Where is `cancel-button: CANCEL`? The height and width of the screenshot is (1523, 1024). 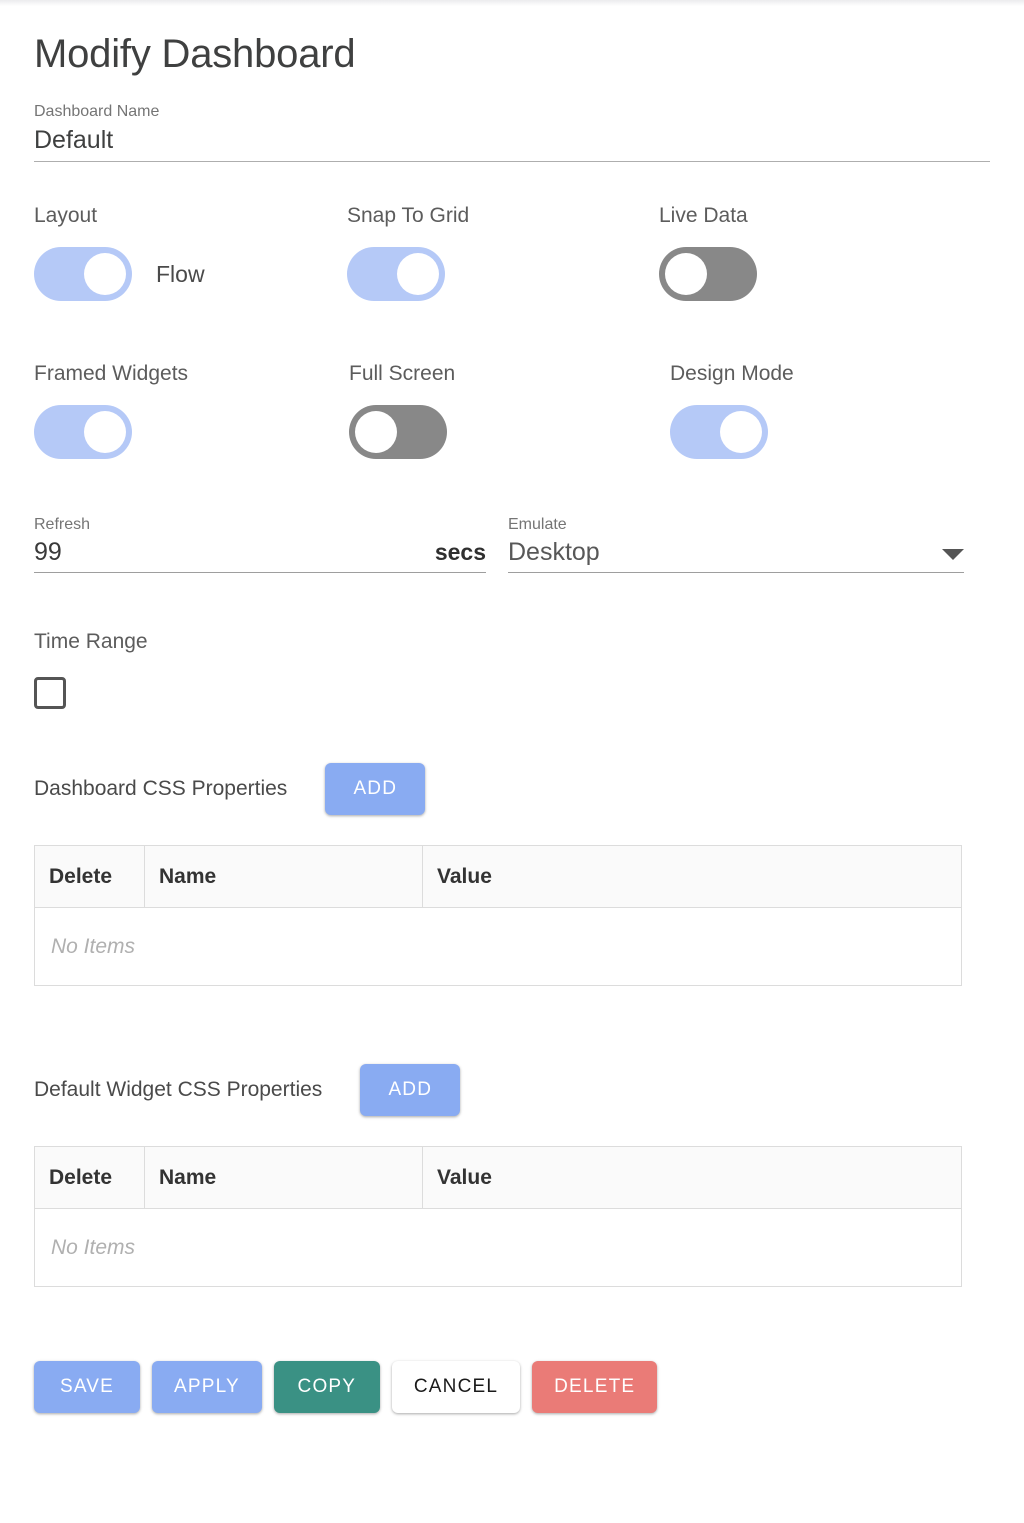
cancel-button: CANCEL is located at coordinates (456, 1387).